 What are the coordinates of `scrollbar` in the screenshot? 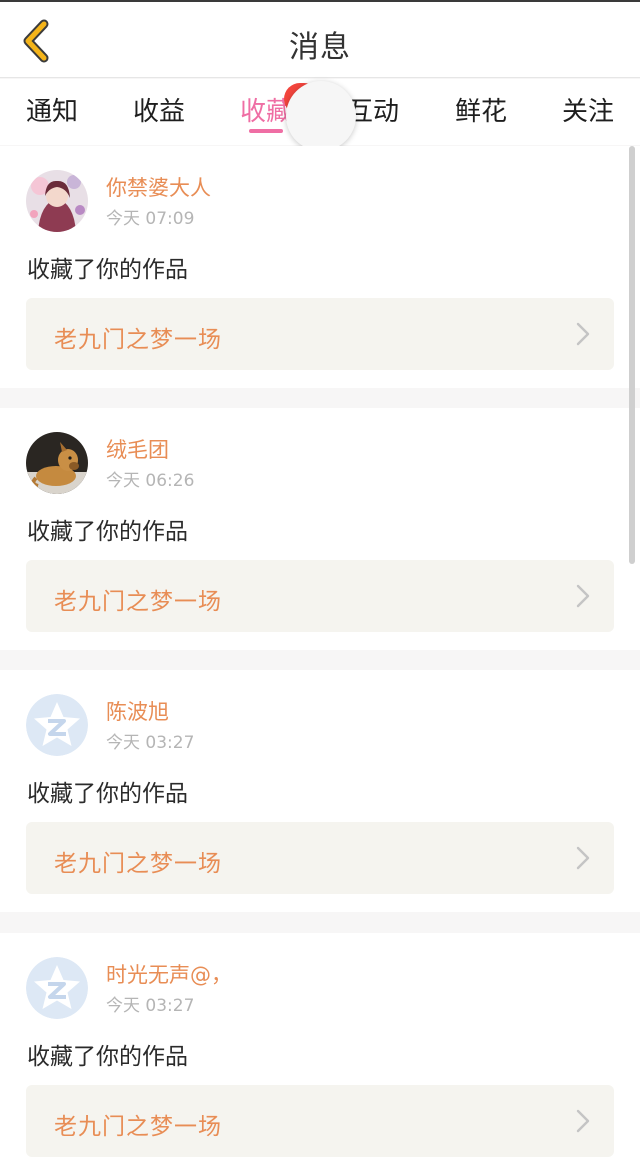 It's located at (632, 355).